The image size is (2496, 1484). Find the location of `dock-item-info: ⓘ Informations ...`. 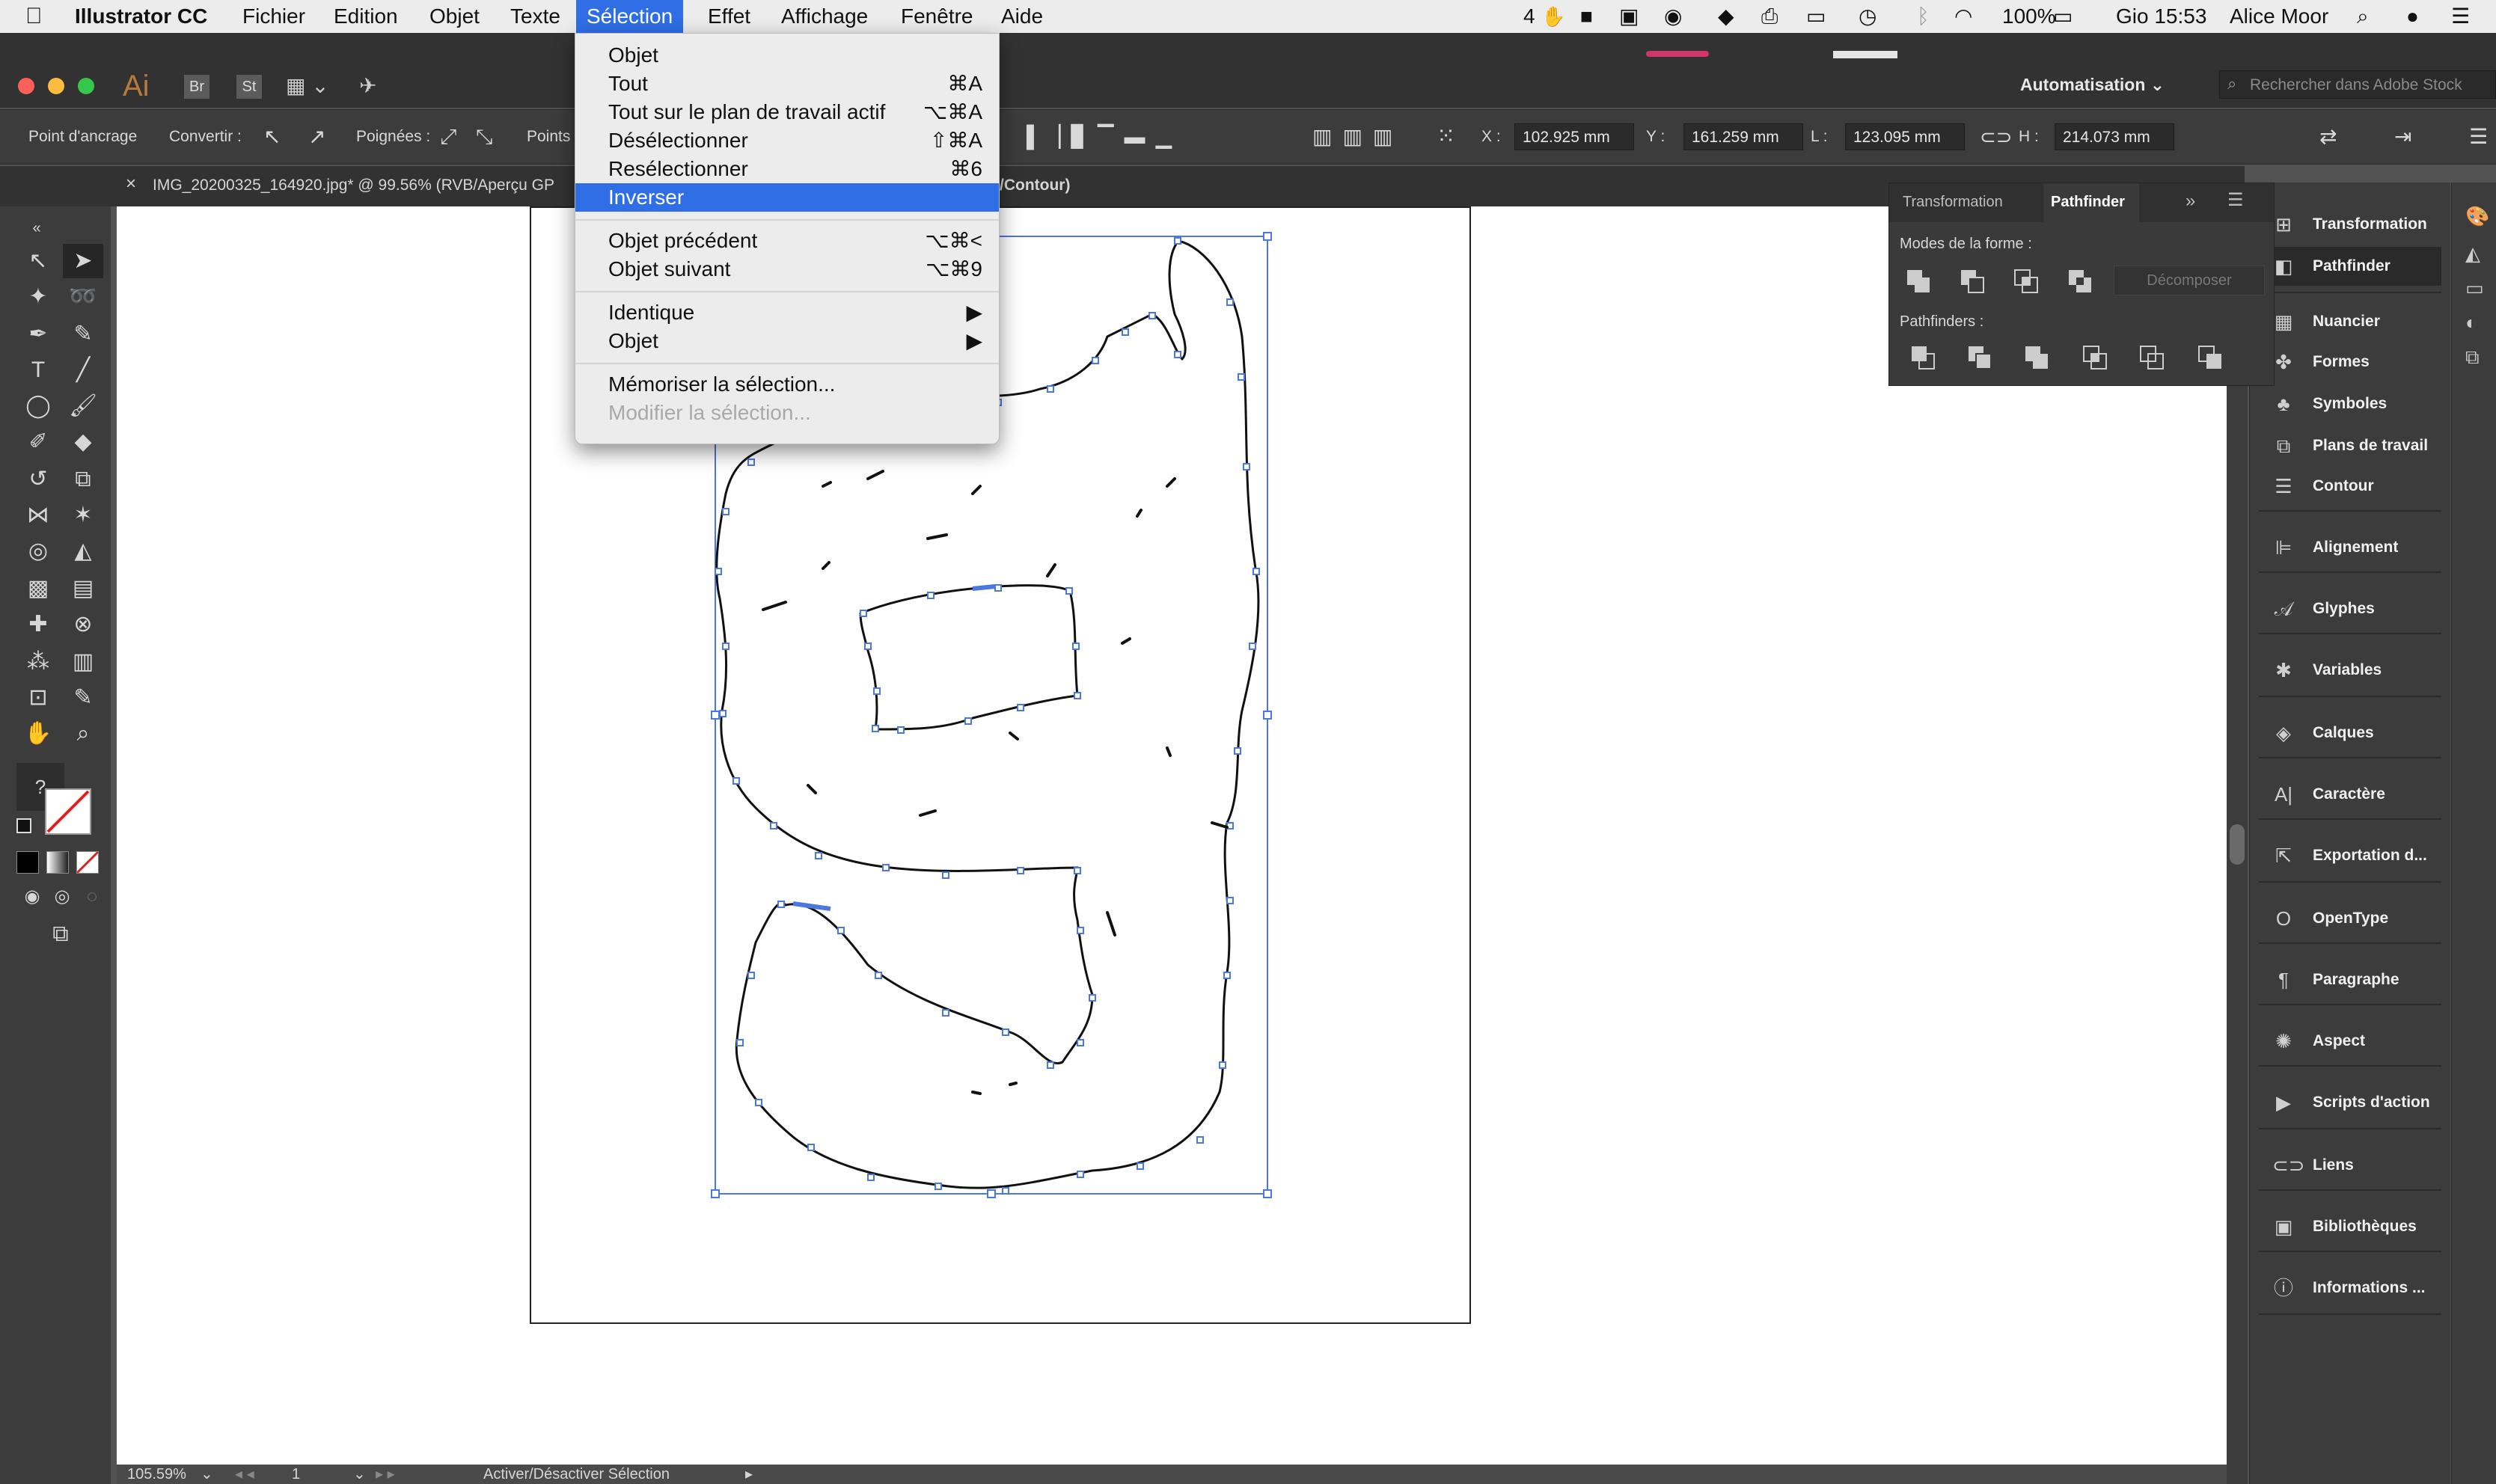

dock-item-info: ⓘ Informations ... is located at coordinates (2350, 1288).